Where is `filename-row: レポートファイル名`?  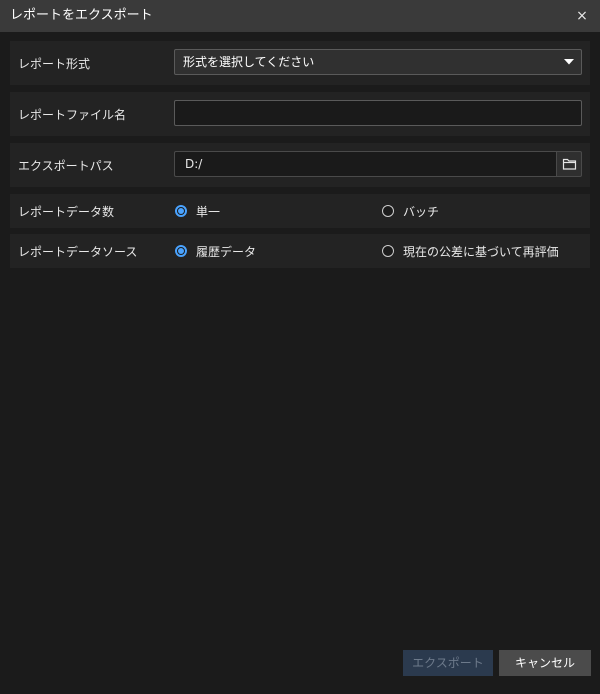 filename-row: レポートファイル名 is located at coordinates (300, 114).